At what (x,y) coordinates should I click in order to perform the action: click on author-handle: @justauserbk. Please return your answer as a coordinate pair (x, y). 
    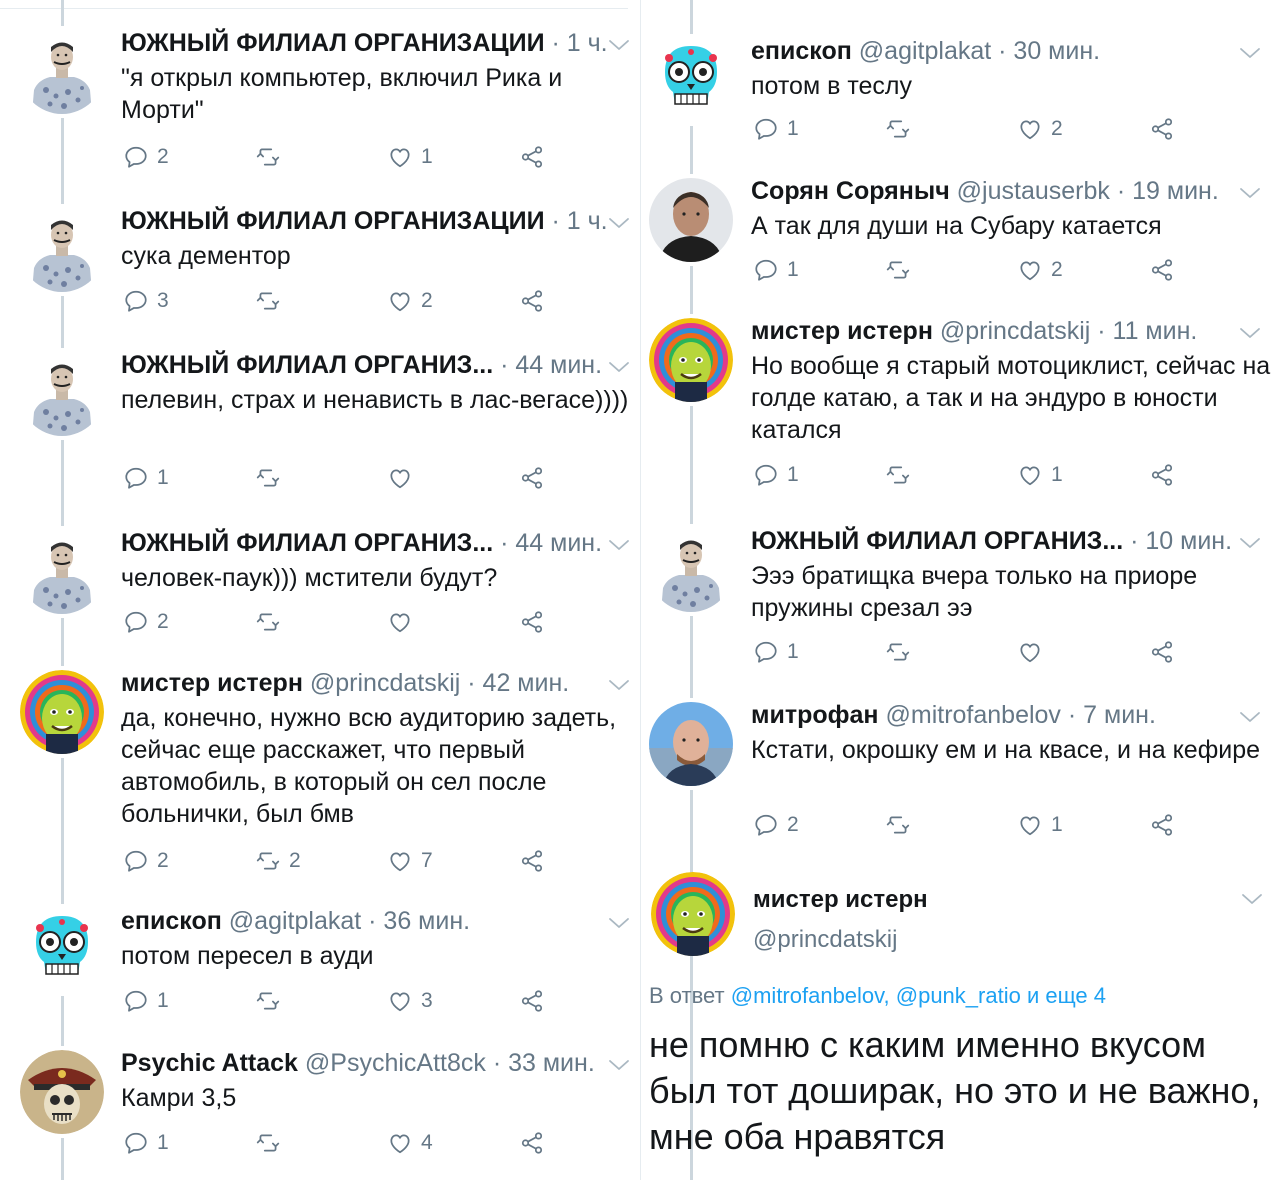
    Looking at the image, I should click on (1033, 191).